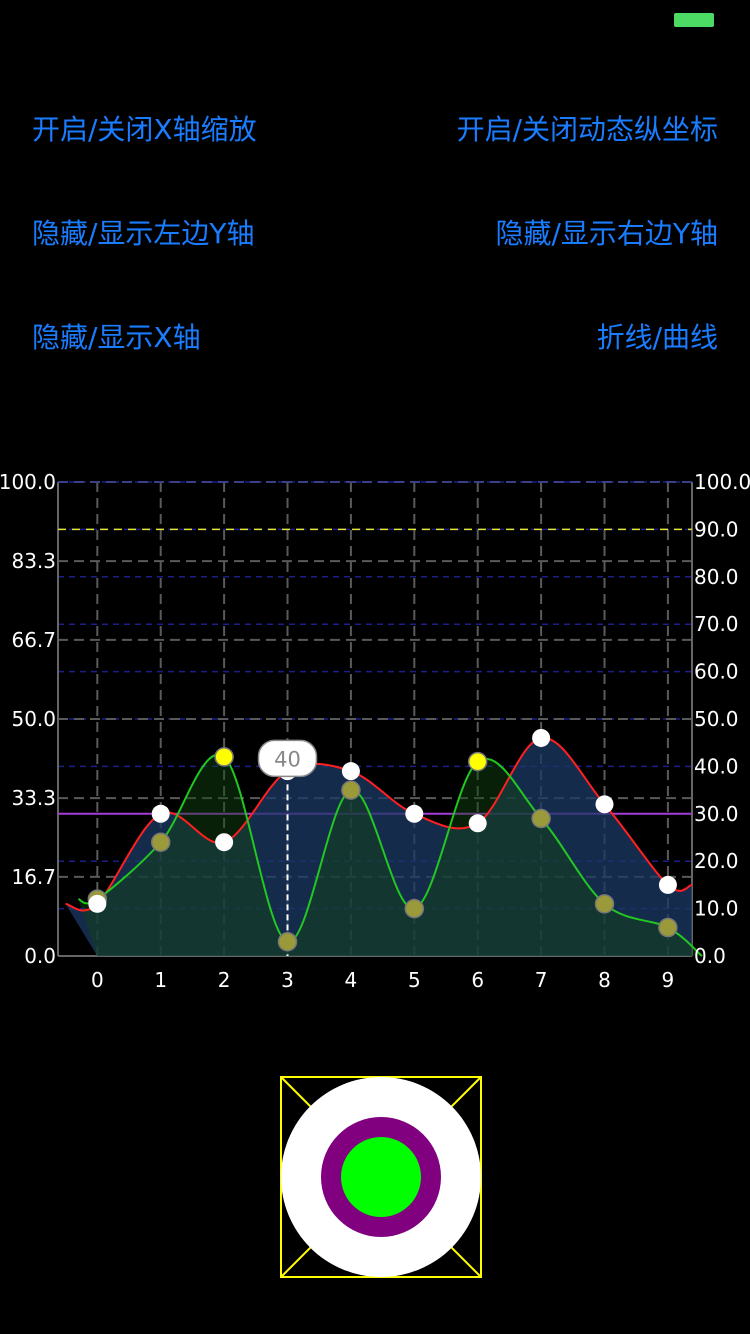 The image size is (750, 1334). Describe the element at coordinates (224, 980) in the screenshot. I see `x-tick-label: 2` at that location.